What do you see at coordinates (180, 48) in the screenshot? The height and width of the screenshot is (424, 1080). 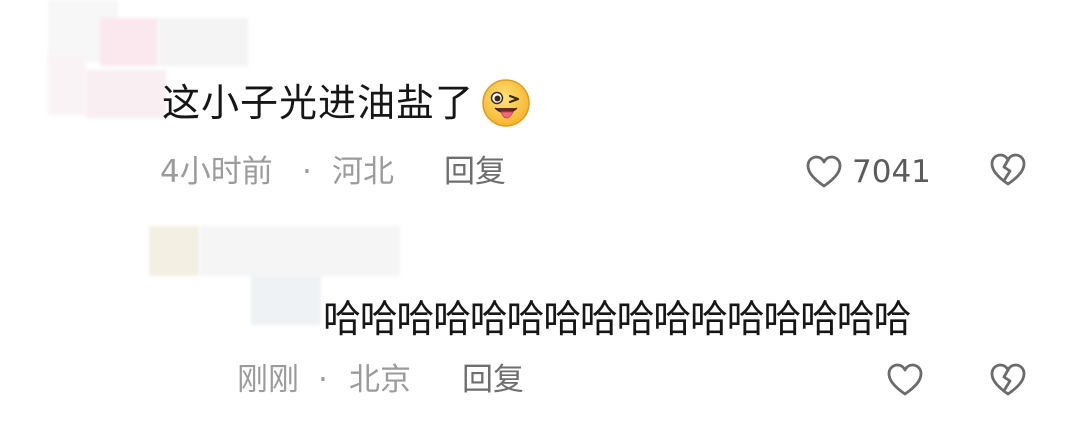 I see `username` at bounding box center [180, 48].